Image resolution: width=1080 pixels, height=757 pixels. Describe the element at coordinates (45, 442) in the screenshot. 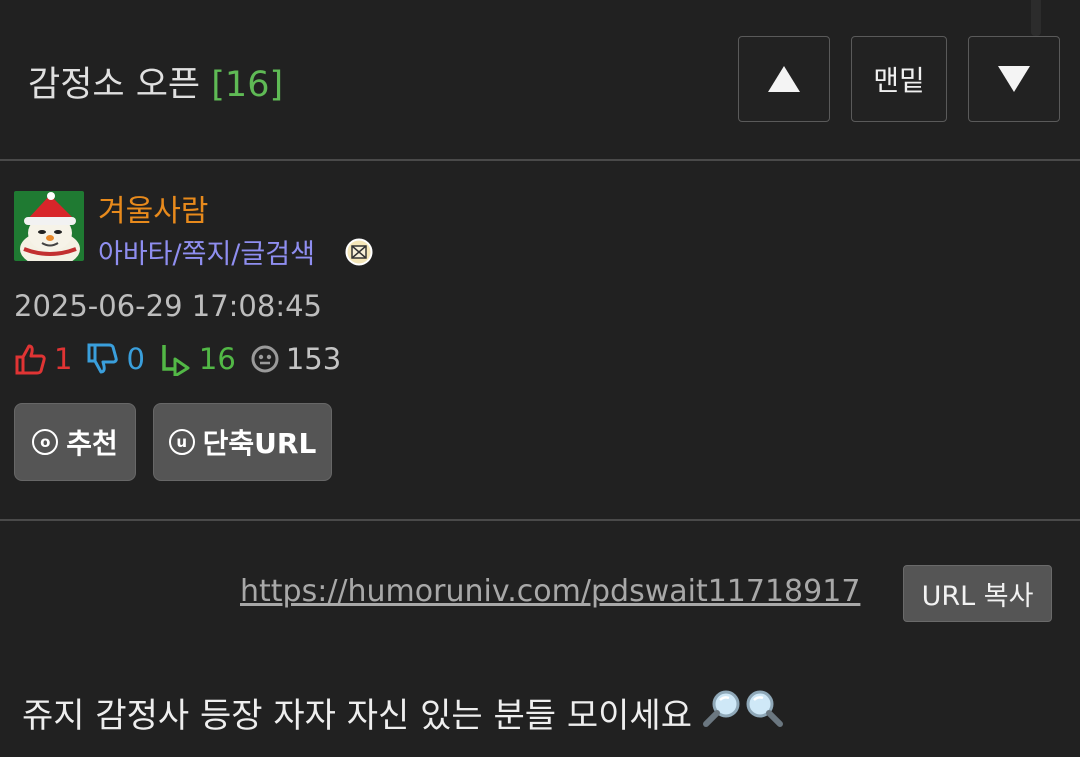

I see `recommend-circle-icon: o` at that location.